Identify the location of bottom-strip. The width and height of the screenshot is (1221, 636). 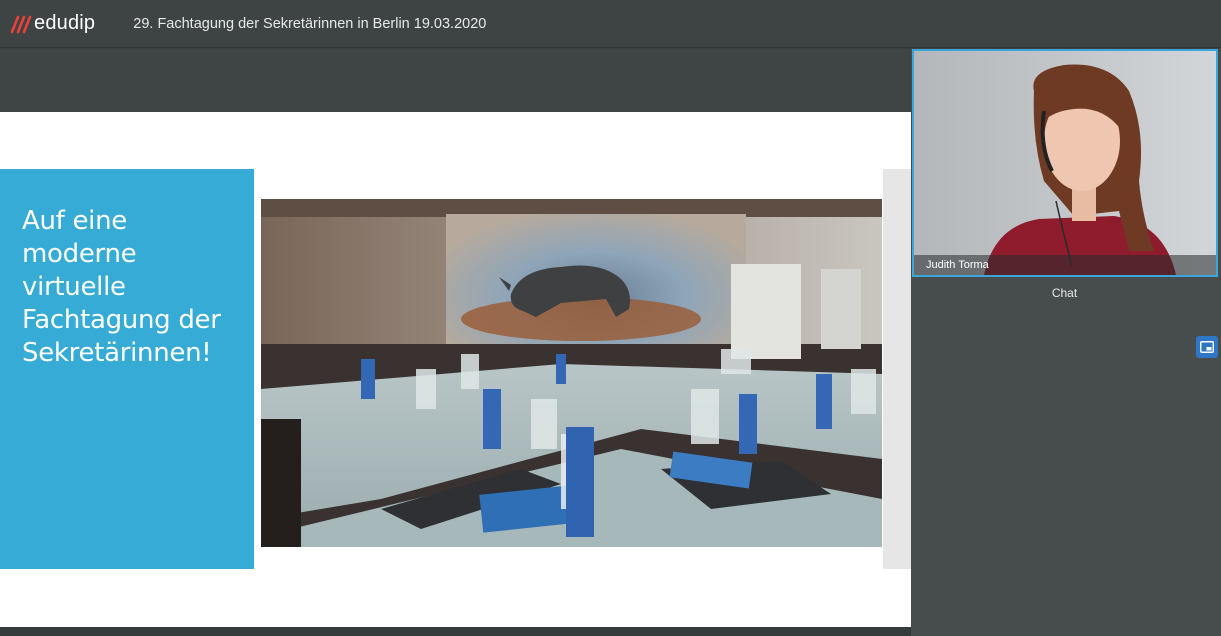
(455, 631).